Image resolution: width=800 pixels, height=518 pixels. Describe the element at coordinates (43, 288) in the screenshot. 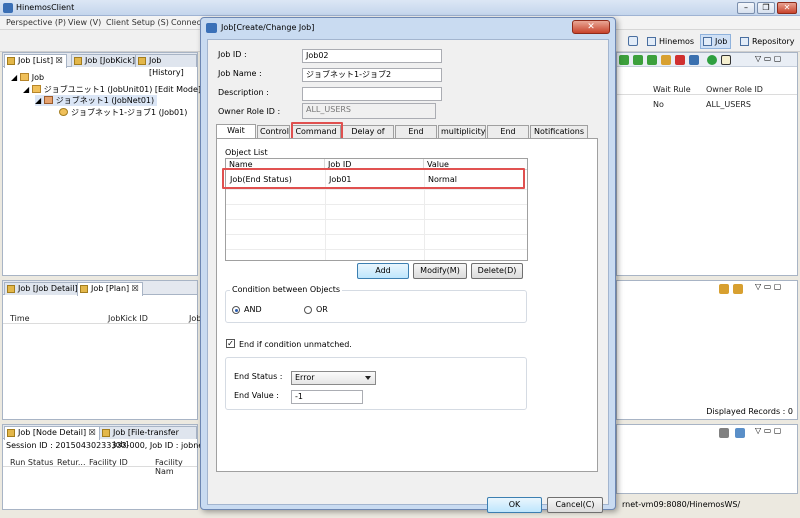

I see `tab-job-detail: Job [Job Detail]` at that location.